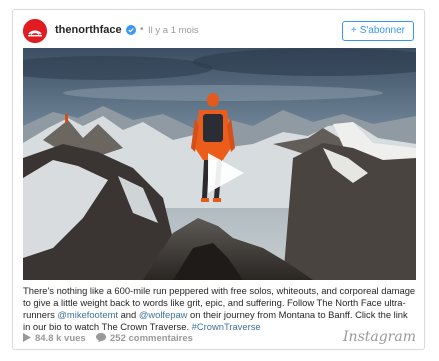  What do you see at coordinates (379, 337) in the screenshot?
I see `instagram-logo: Instagram` at bounding box center [379, 337].